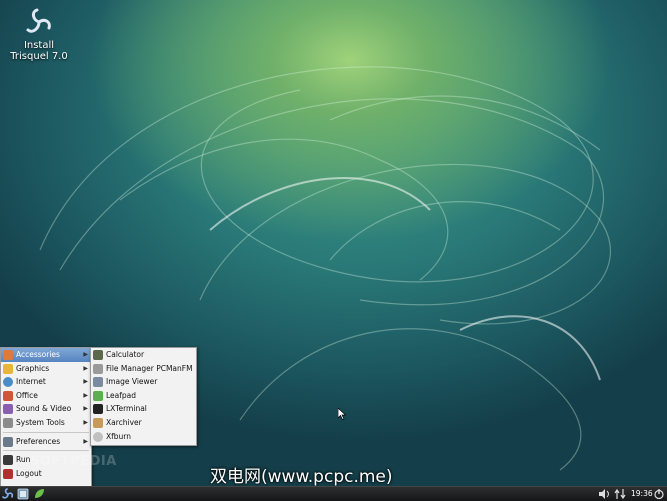  I want to click on internet-icon, so click(8, 382).